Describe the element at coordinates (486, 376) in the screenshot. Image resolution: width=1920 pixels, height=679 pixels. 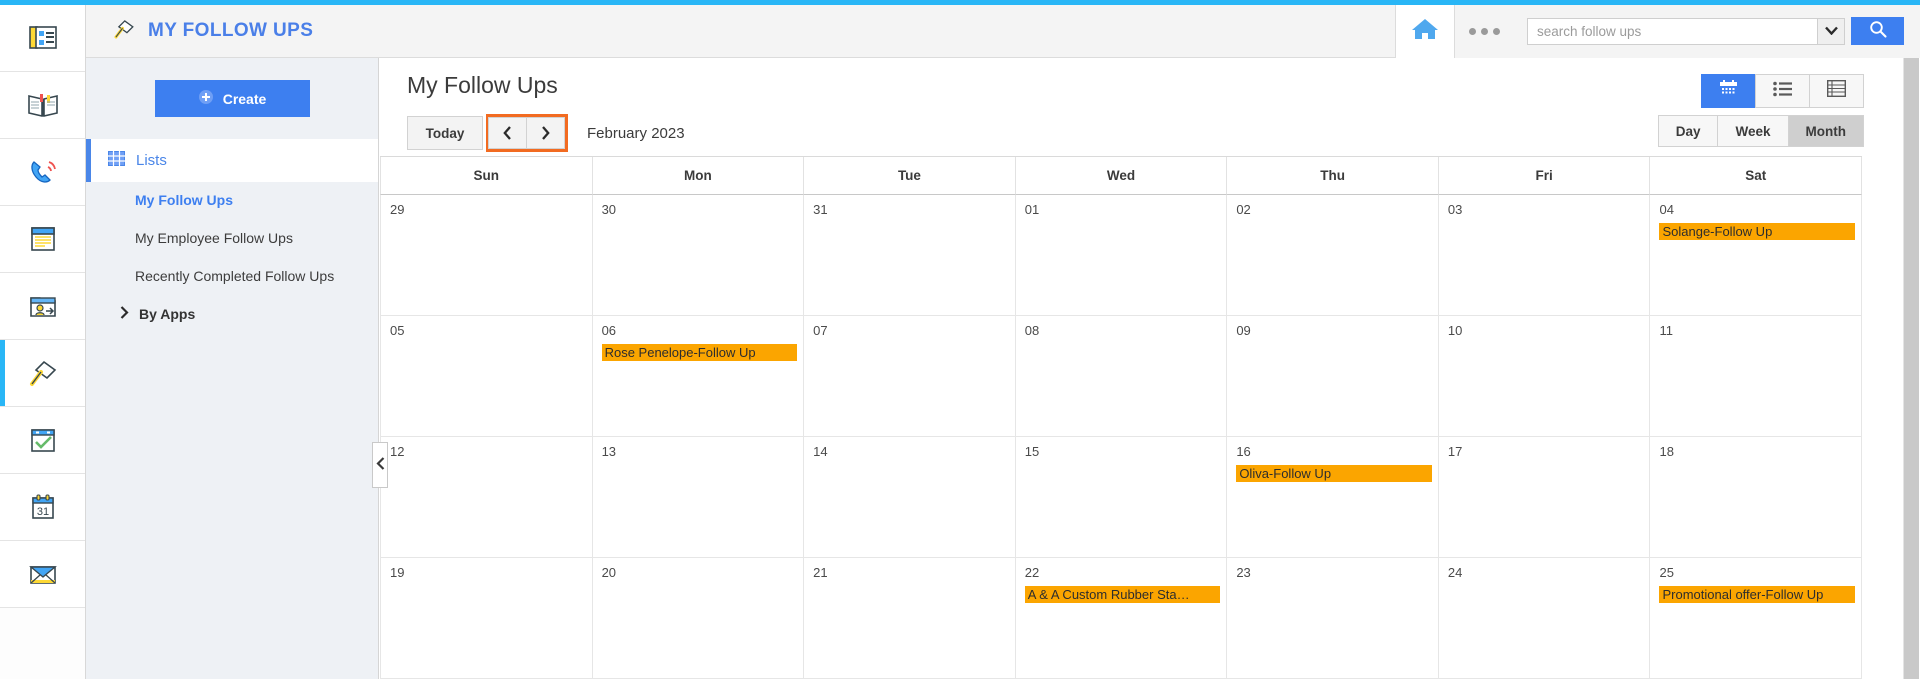
I see `calendar-day-cell: 05` at that location.